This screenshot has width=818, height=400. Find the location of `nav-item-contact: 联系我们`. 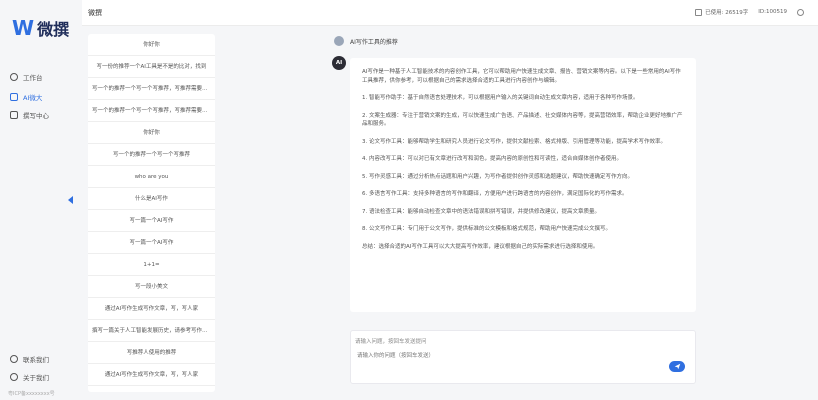

nav-item-contact: 联系我们 is located at coordinates (29, 359).